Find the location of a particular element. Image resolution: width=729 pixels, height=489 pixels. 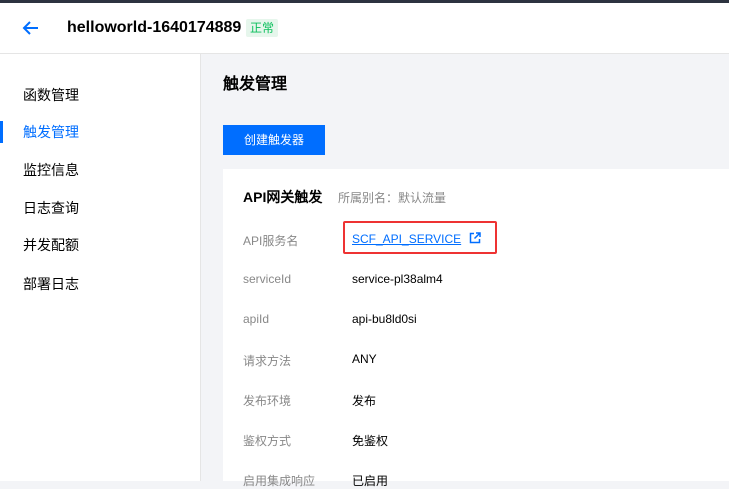

auth-method-label: 鉴权方式 is located at coordinates (267, 441).